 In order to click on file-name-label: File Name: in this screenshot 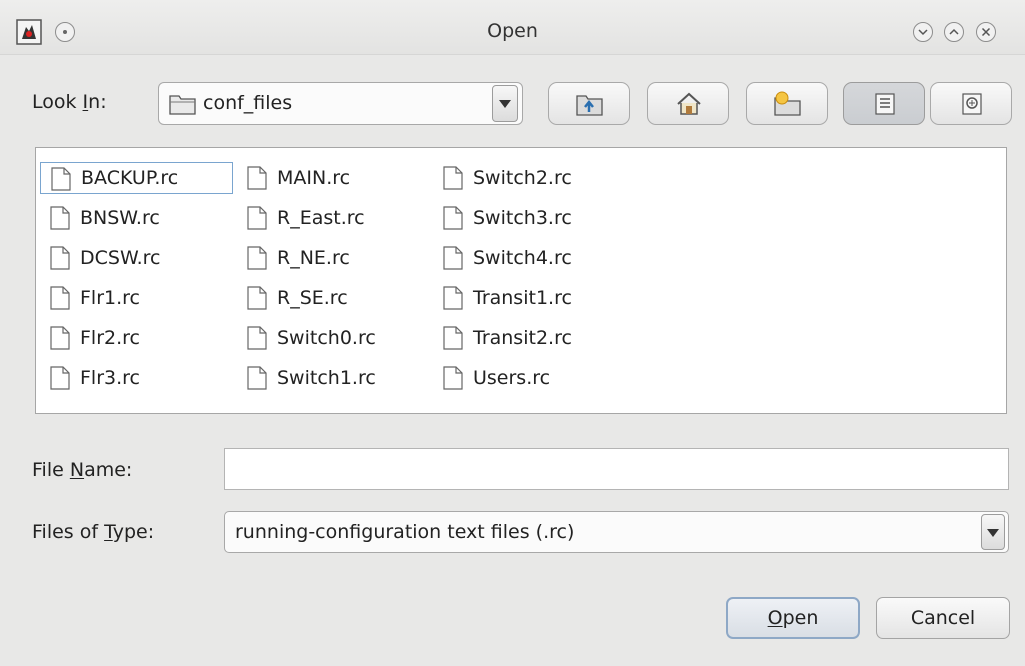, I will do `click(82, 470)`.